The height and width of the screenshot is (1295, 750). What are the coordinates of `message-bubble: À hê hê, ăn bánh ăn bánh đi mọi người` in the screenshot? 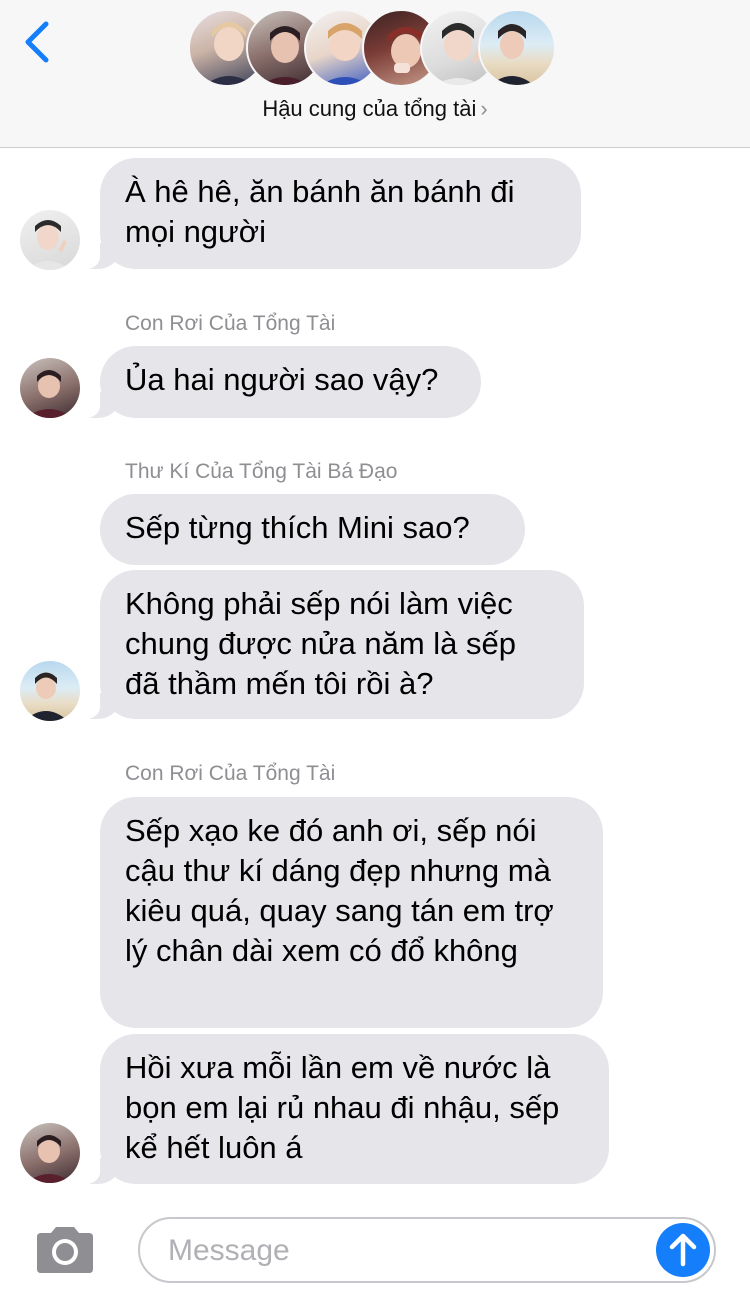 It's located at (329, 213).